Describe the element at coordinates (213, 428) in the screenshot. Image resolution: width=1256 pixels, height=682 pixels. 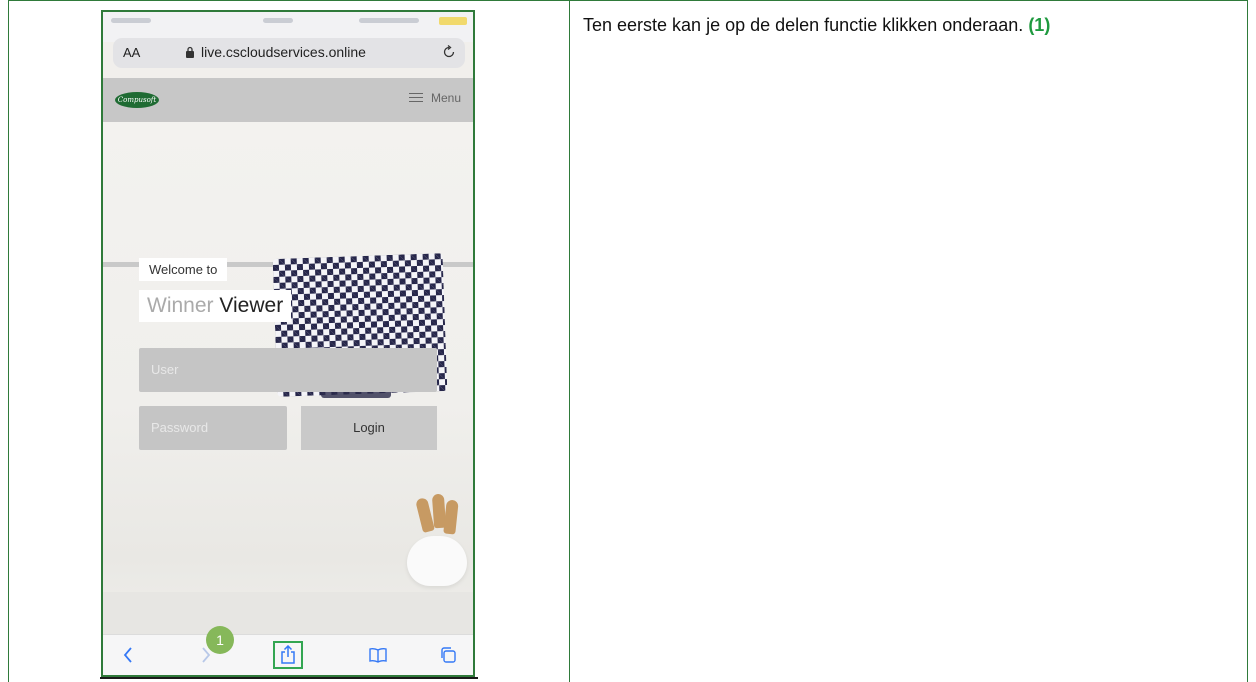
I see `password-input: Password` at that location.